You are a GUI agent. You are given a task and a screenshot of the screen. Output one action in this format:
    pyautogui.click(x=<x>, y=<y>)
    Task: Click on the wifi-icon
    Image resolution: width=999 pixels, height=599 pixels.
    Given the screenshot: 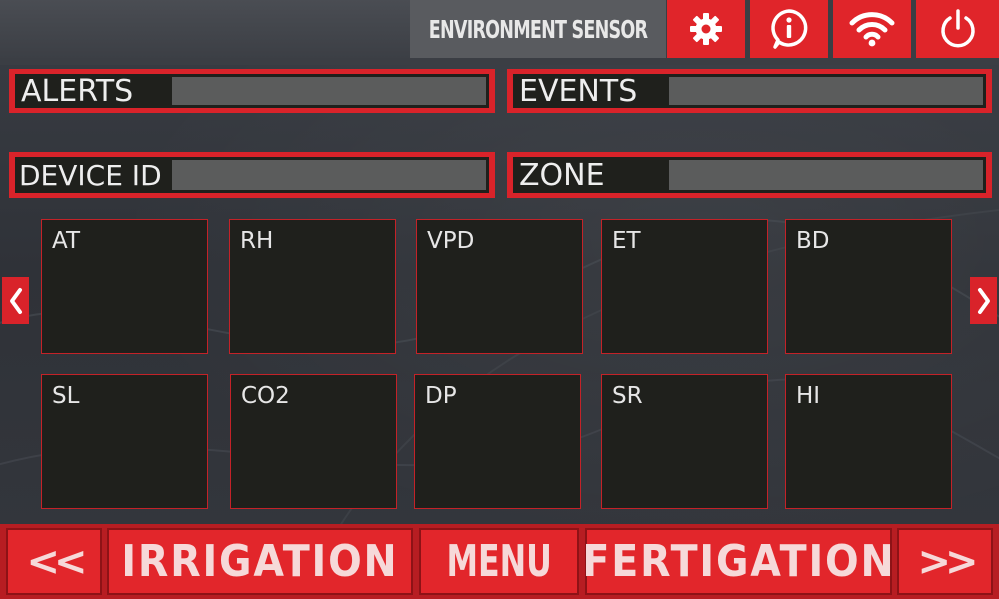 What is the action you would take?
    pyautogui.click(x=872, y=29)
    